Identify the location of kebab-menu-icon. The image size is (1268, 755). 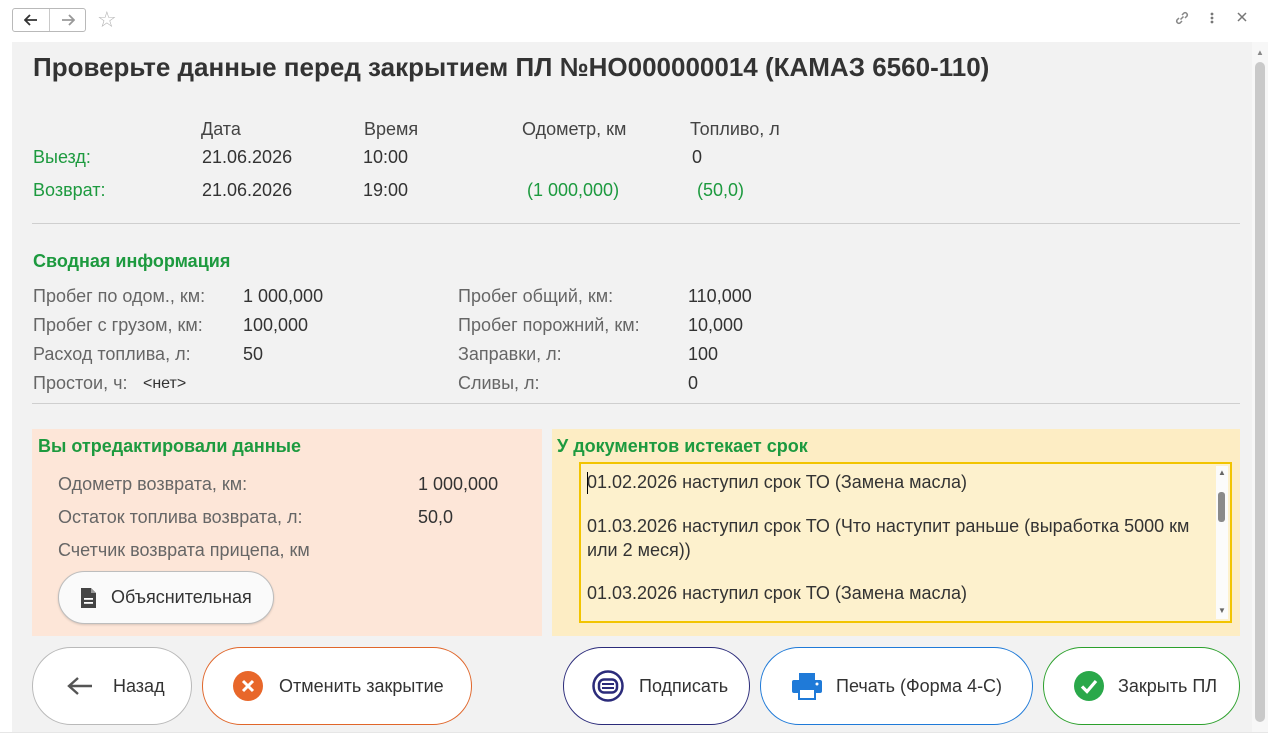
(1212, 20).